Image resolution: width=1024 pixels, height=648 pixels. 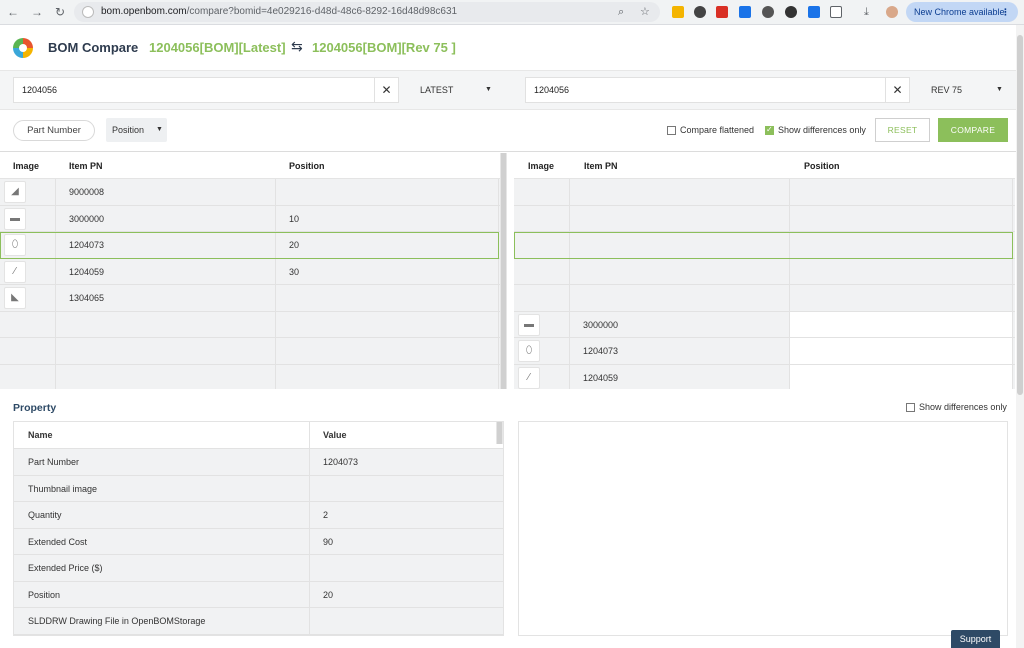 What do you see at coordinates (645, 12) in the screenshot?
I see `bookmark-star-icon: ☆` at bounding box center [645, 12].